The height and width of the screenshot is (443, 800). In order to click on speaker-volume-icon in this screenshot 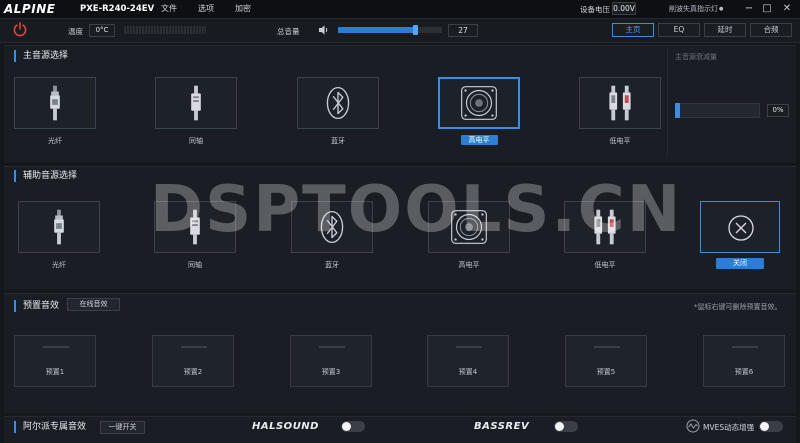, I will do `click(324, 30)`.